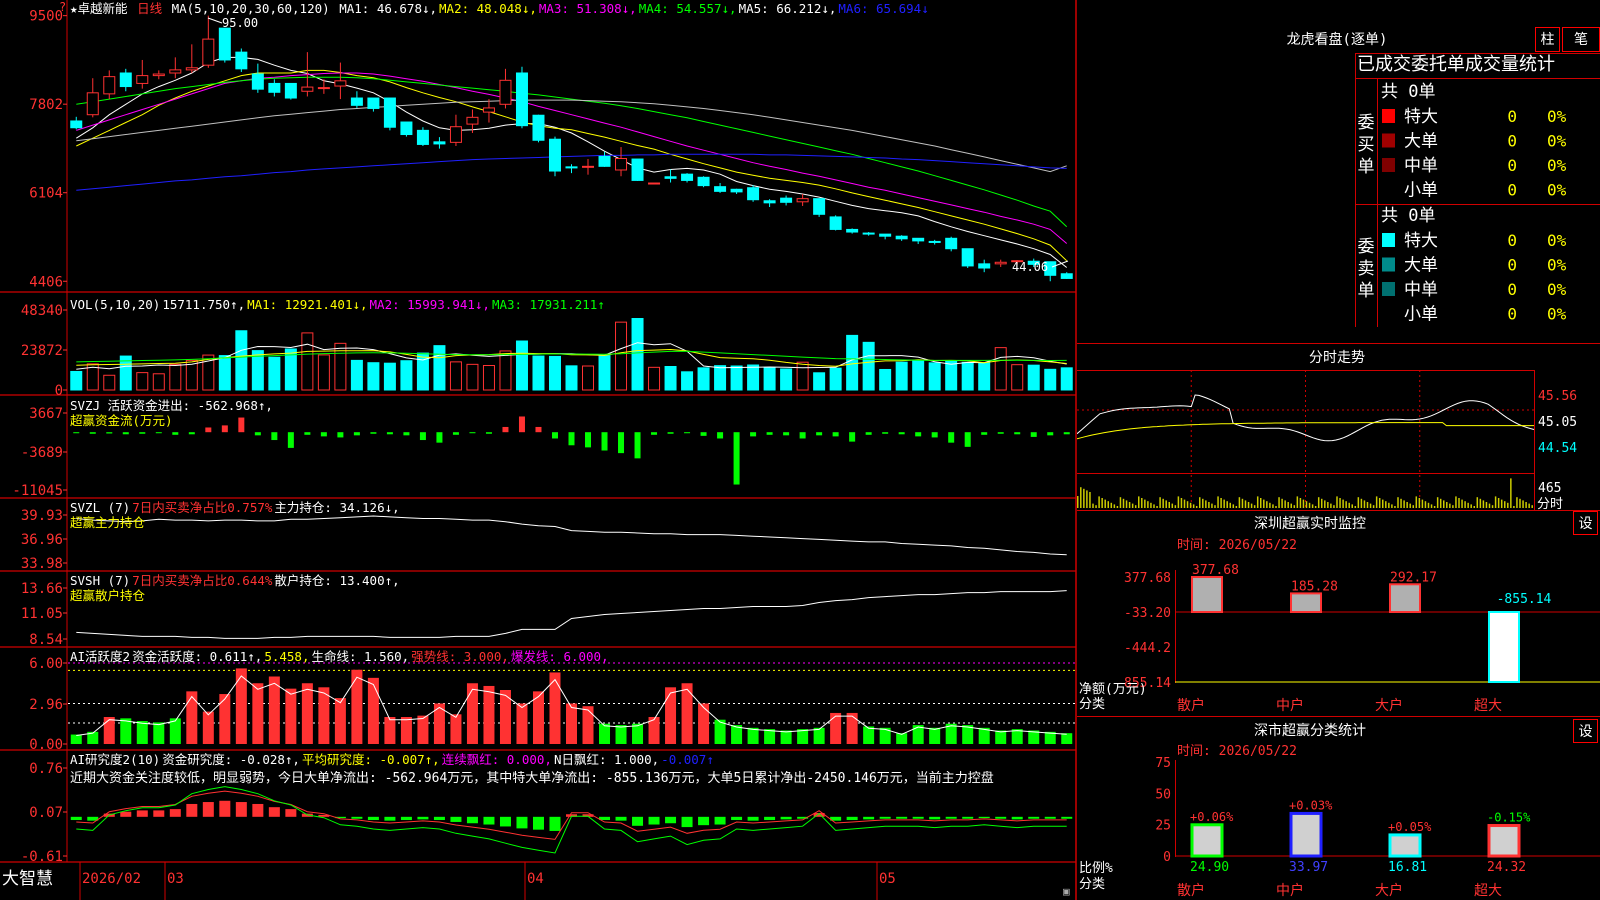  I want to click on class-value-2: 16.81, so click(1407, 867).